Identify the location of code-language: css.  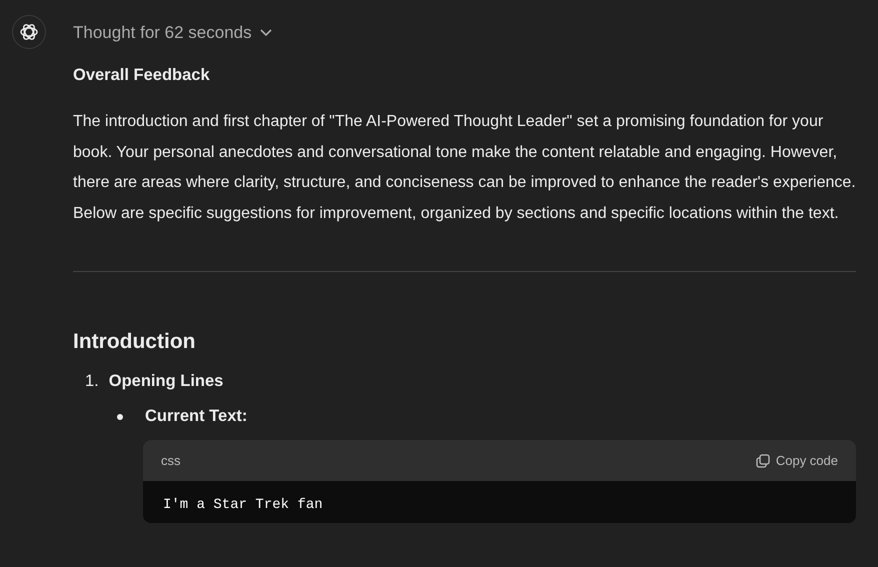
(170, 460).